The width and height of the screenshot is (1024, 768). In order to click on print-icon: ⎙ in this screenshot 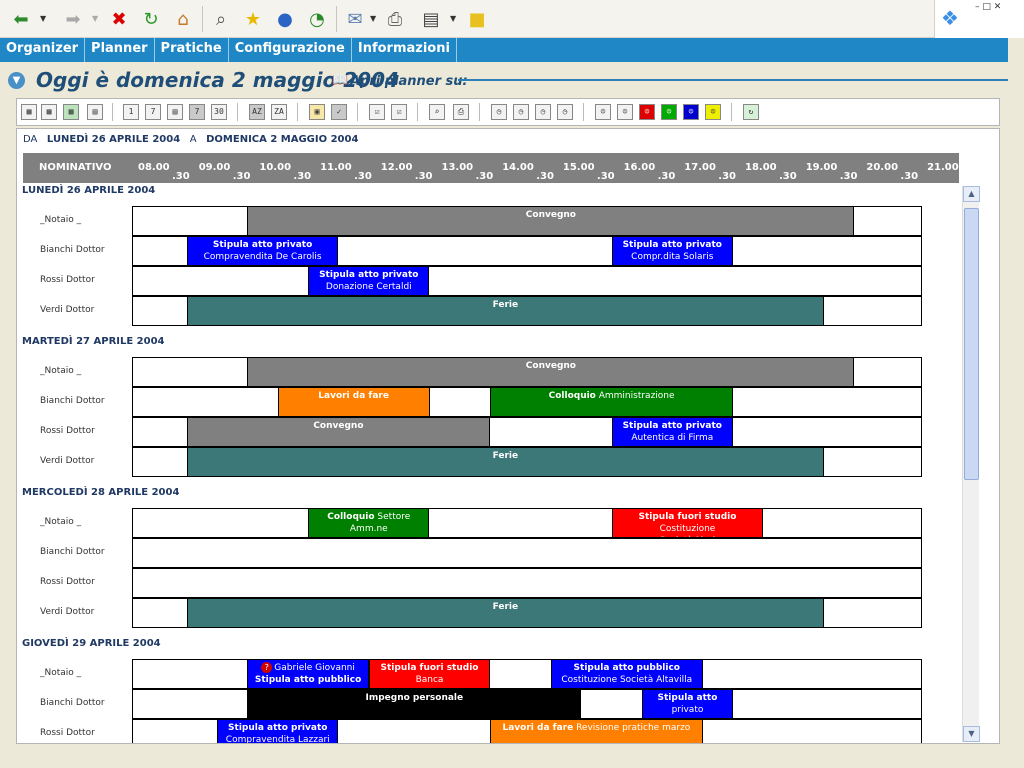, I will do `click(395, 19)`.